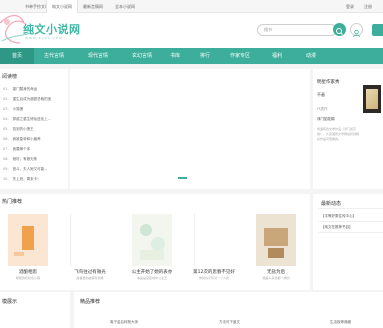  I want to click on author-description: 偶遇辉煌文学作品《浮门如花锦》，大道湘南文学网站管辖精彩作品问里看的。, so click(338, 134).